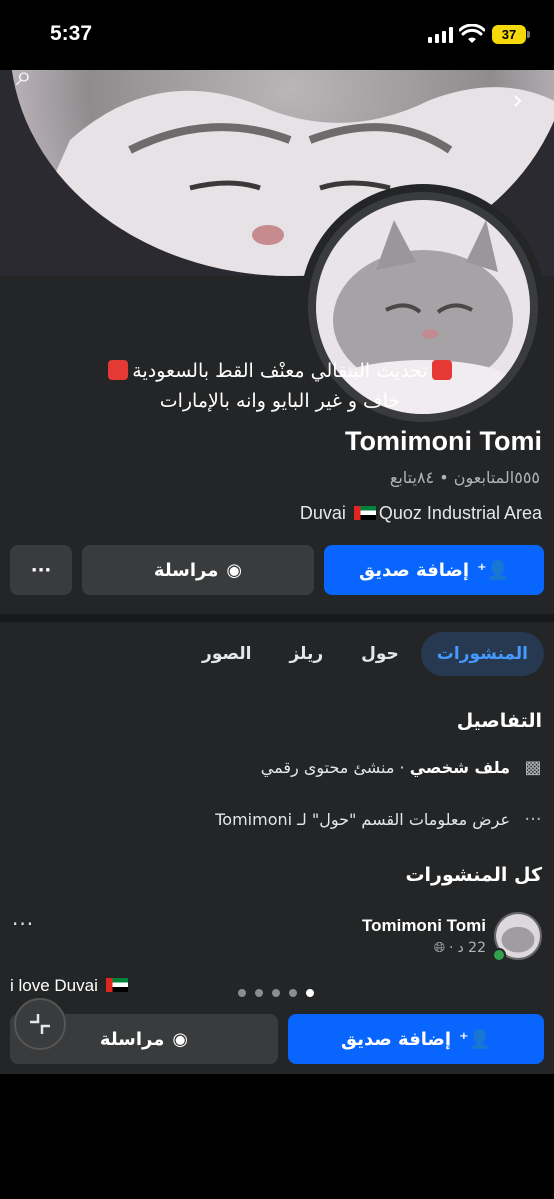  Describe the element at coordinates (473, 875) in the screenshot. I see `all-posts-title: كل المنشورات` at that location.